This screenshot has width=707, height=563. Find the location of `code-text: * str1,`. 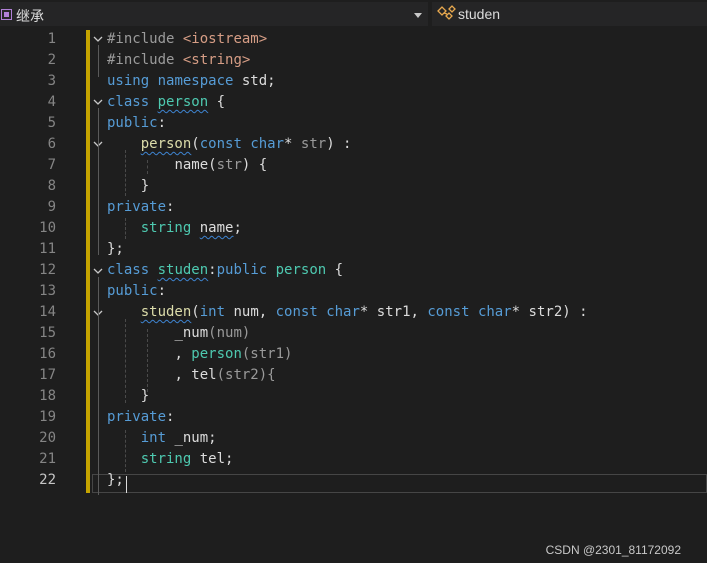

code-text: * str1, is located at coordinates (393, 312).